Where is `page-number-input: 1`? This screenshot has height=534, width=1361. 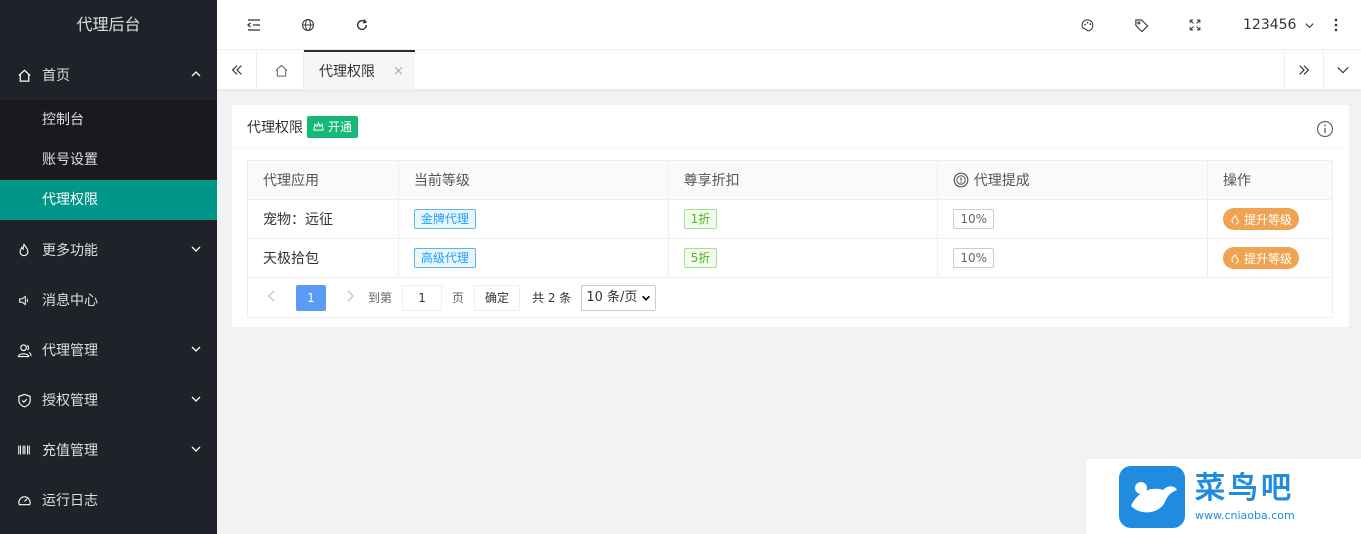 page-number-input: 1 is located at coordinates (422, 297).